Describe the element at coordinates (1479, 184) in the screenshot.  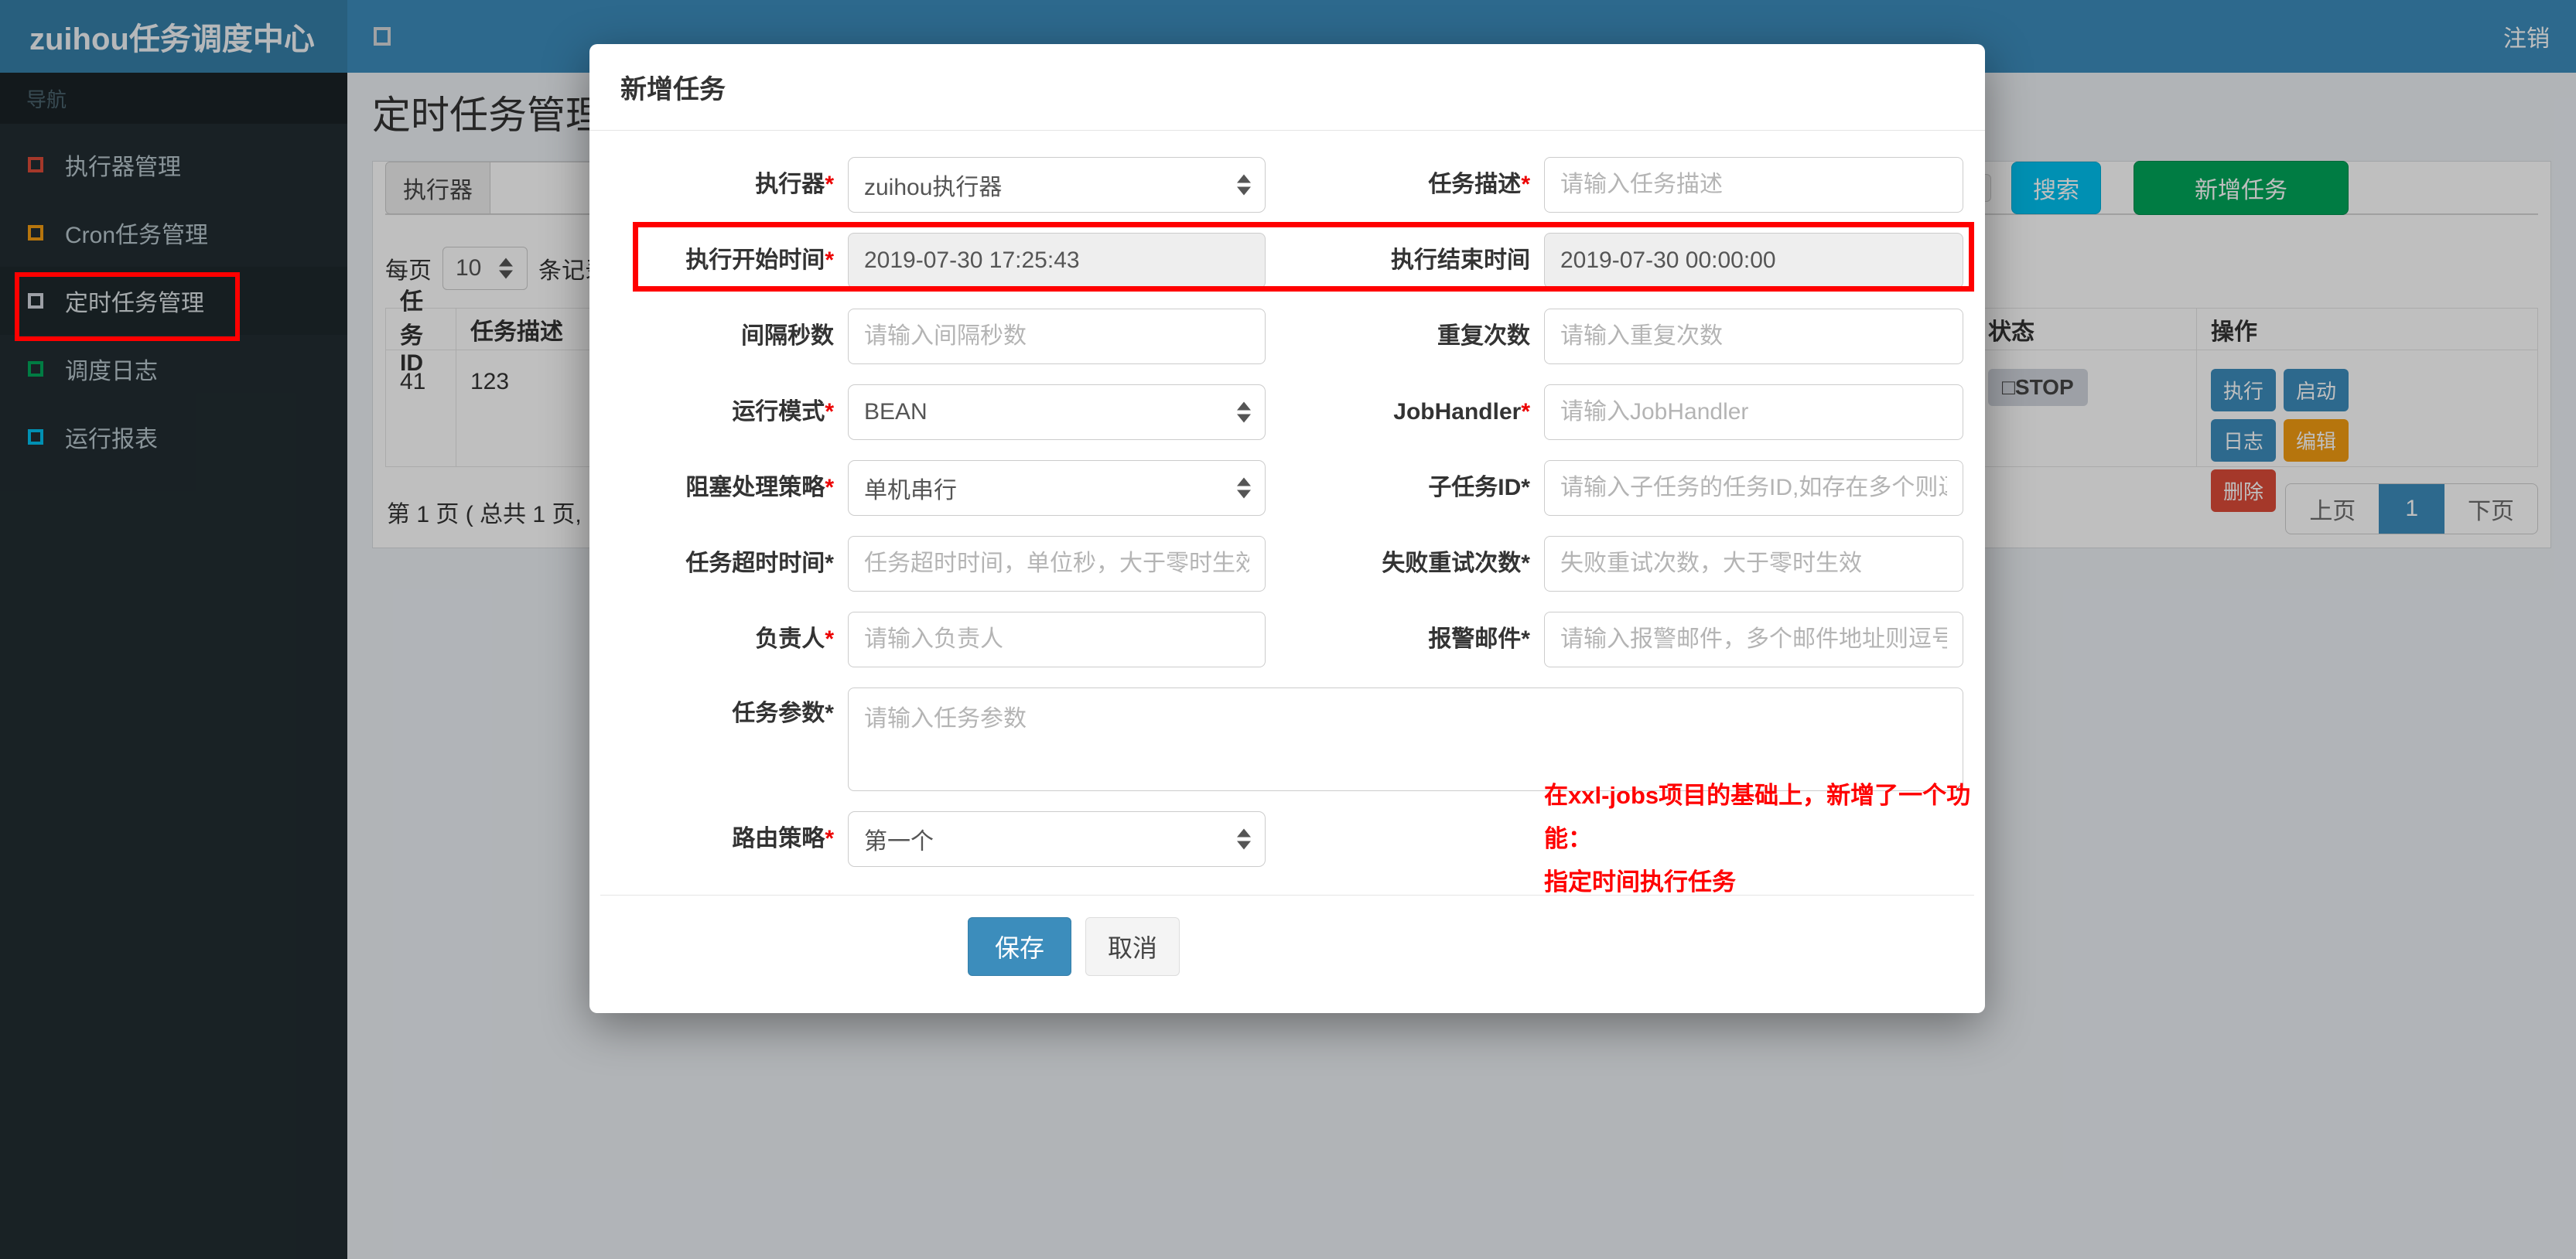
I see `job-desc-label: 任务描述*` at that location.